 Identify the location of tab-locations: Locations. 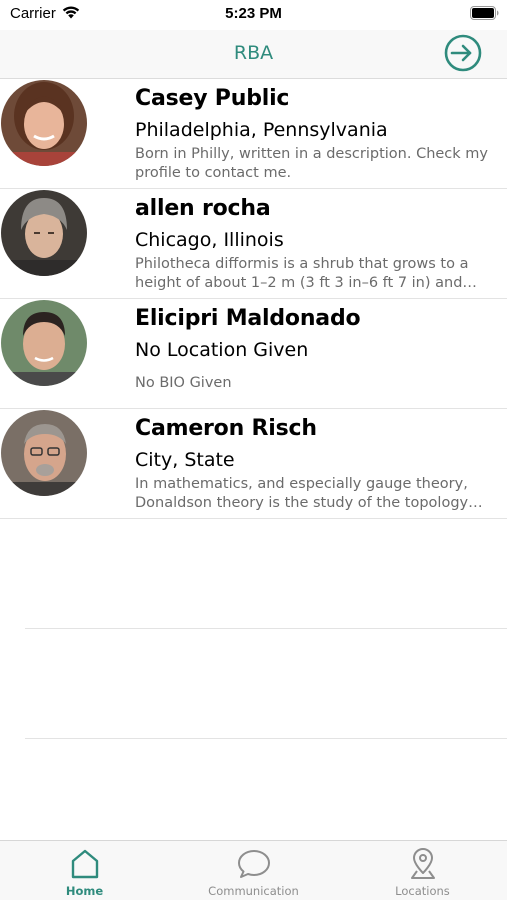
(422, 870).